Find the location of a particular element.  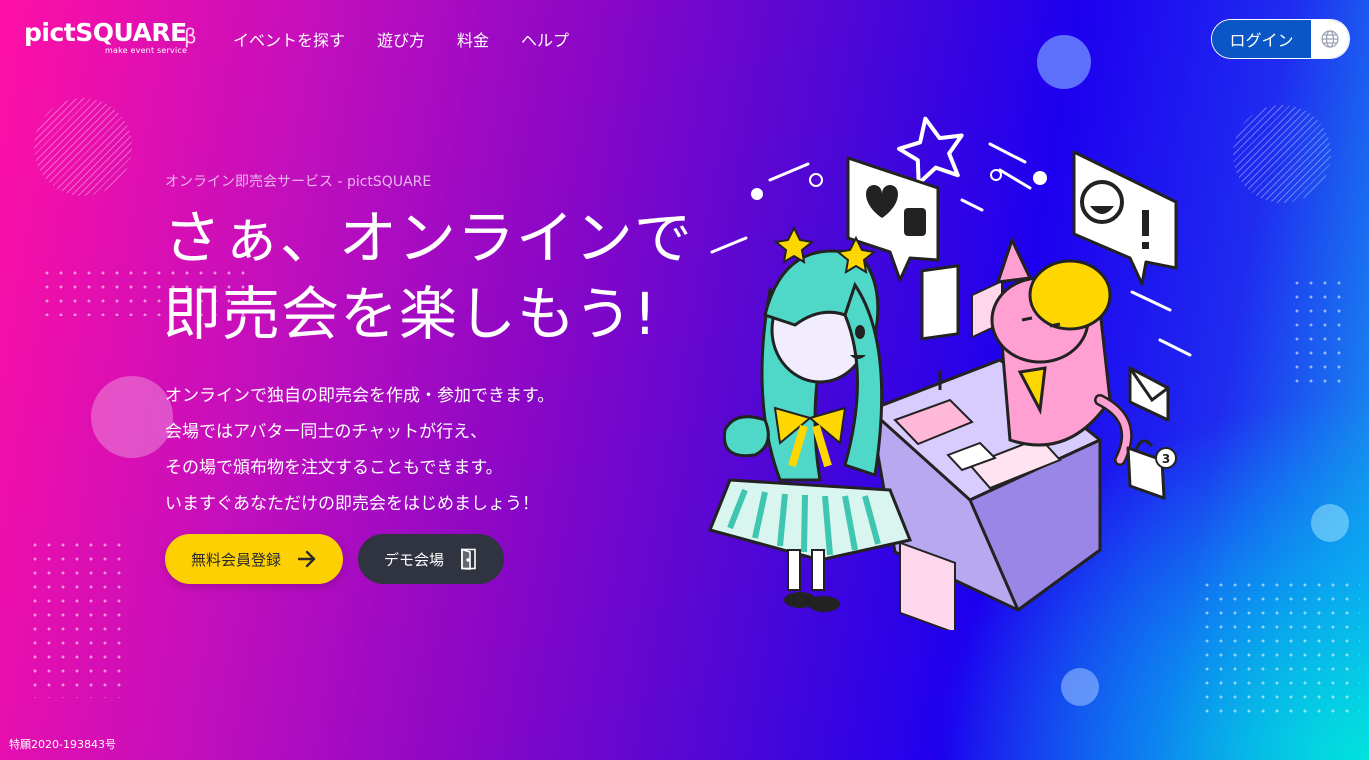

description-line: その場で頒布物を注文することもできます。 is located at coordinates (334, 468).